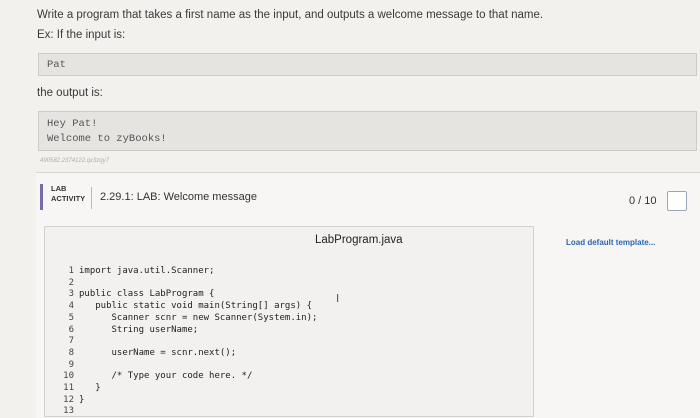 Image resolution: width=700 pixels, height=418 pixels. Describe the element at coordinates (71, 317) in the screenshot. I see `line-number: 5` at that location.